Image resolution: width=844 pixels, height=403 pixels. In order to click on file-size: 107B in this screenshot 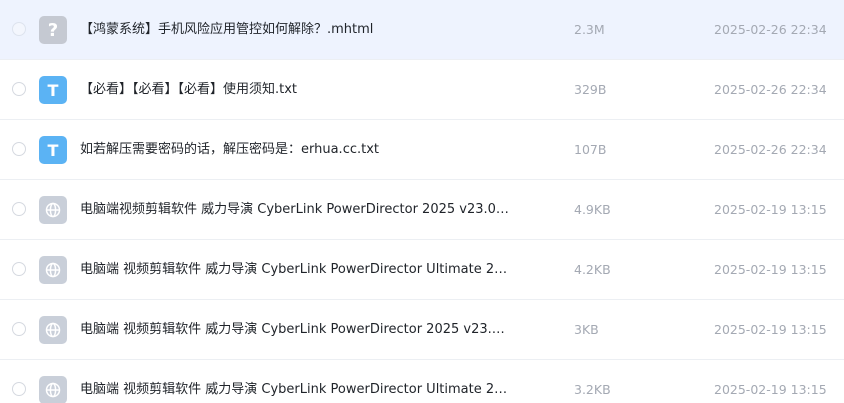, I will do `click(590, 149)`.